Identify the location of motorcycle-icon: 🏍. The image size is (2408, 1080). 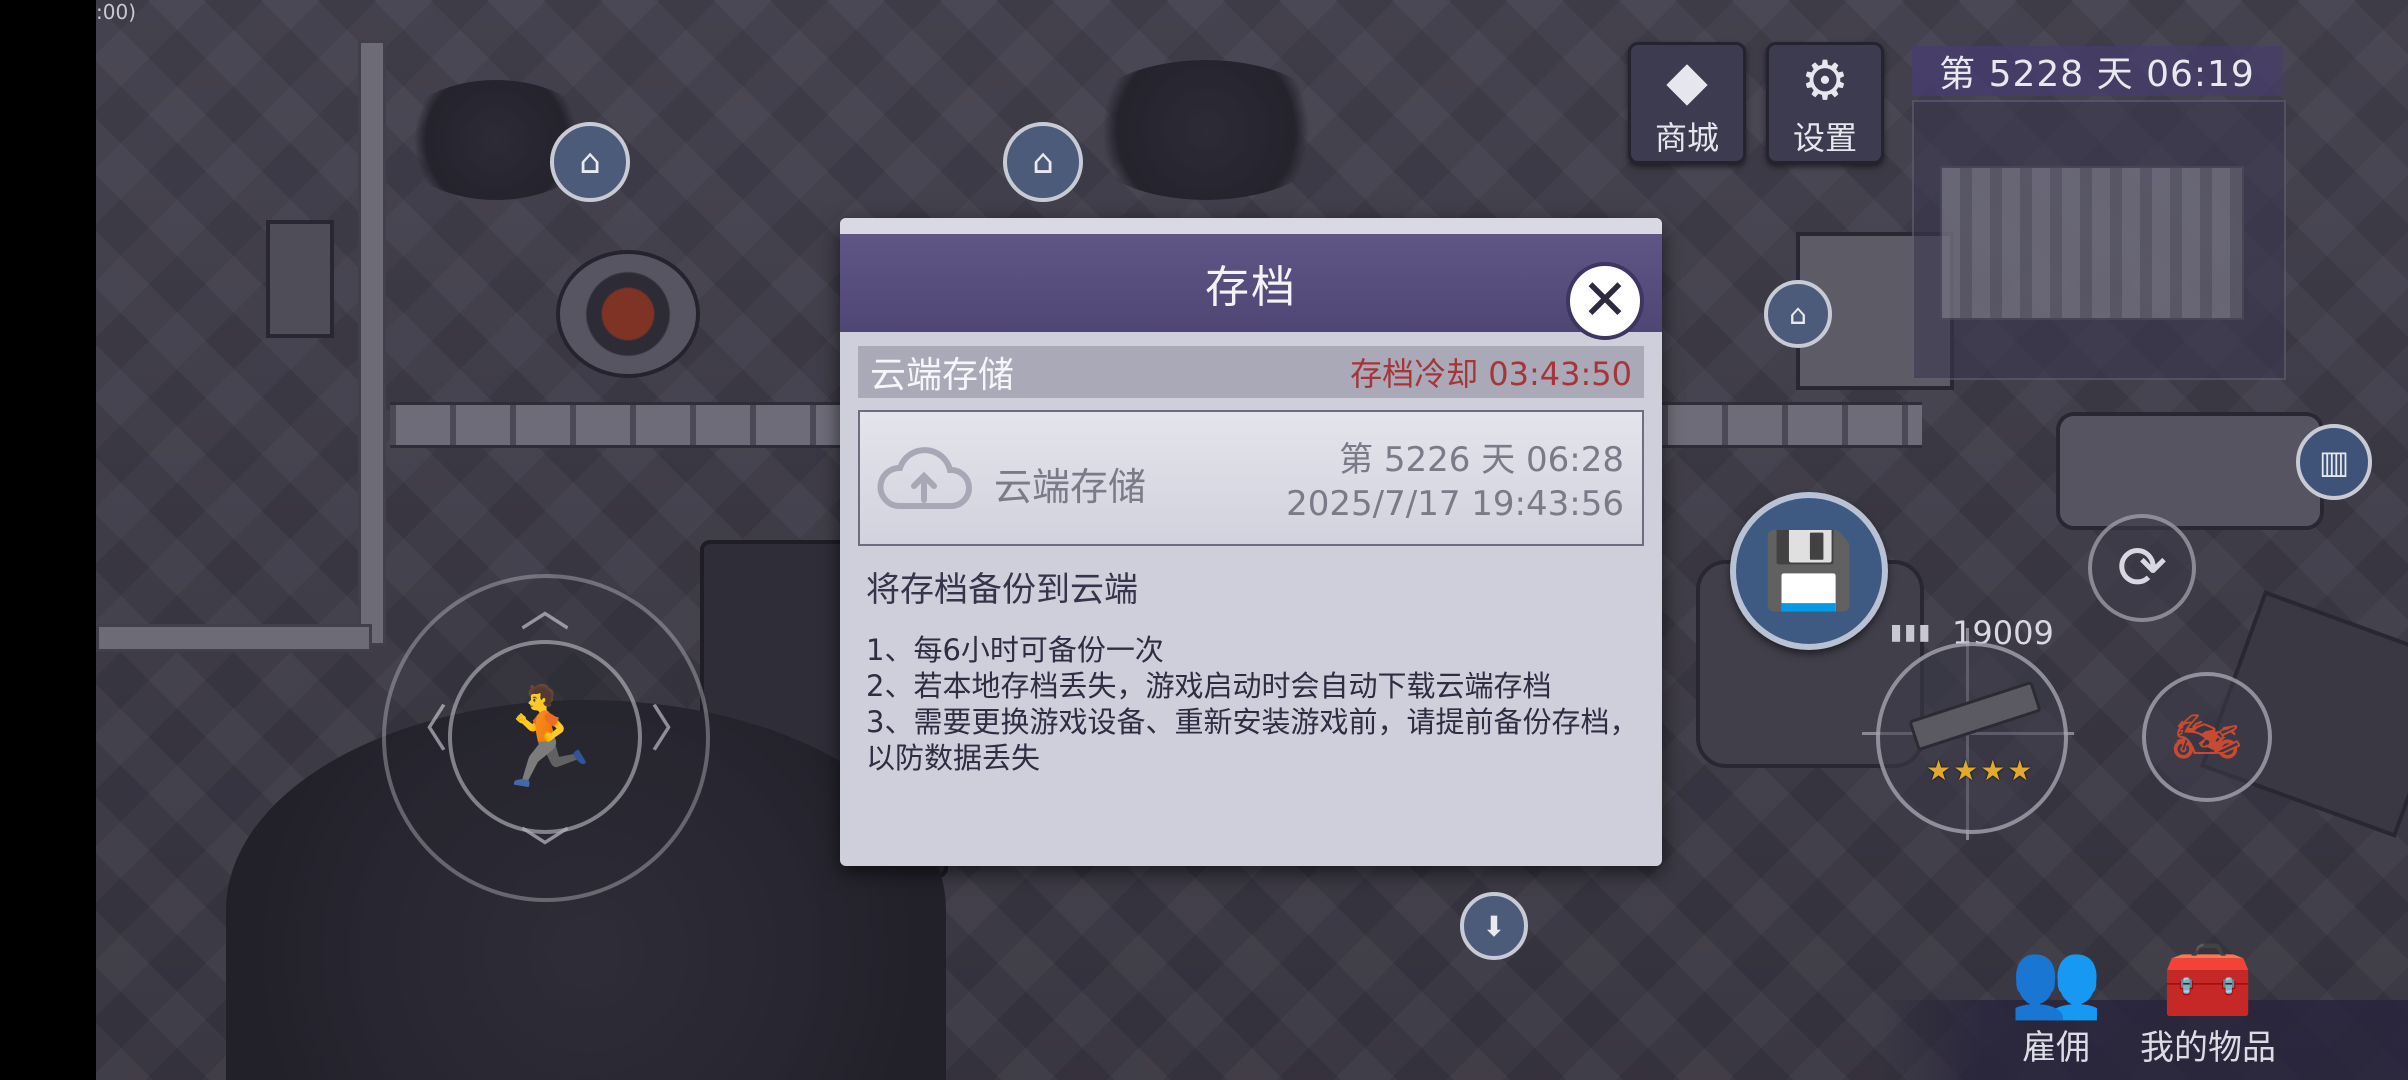
(2207, 736).